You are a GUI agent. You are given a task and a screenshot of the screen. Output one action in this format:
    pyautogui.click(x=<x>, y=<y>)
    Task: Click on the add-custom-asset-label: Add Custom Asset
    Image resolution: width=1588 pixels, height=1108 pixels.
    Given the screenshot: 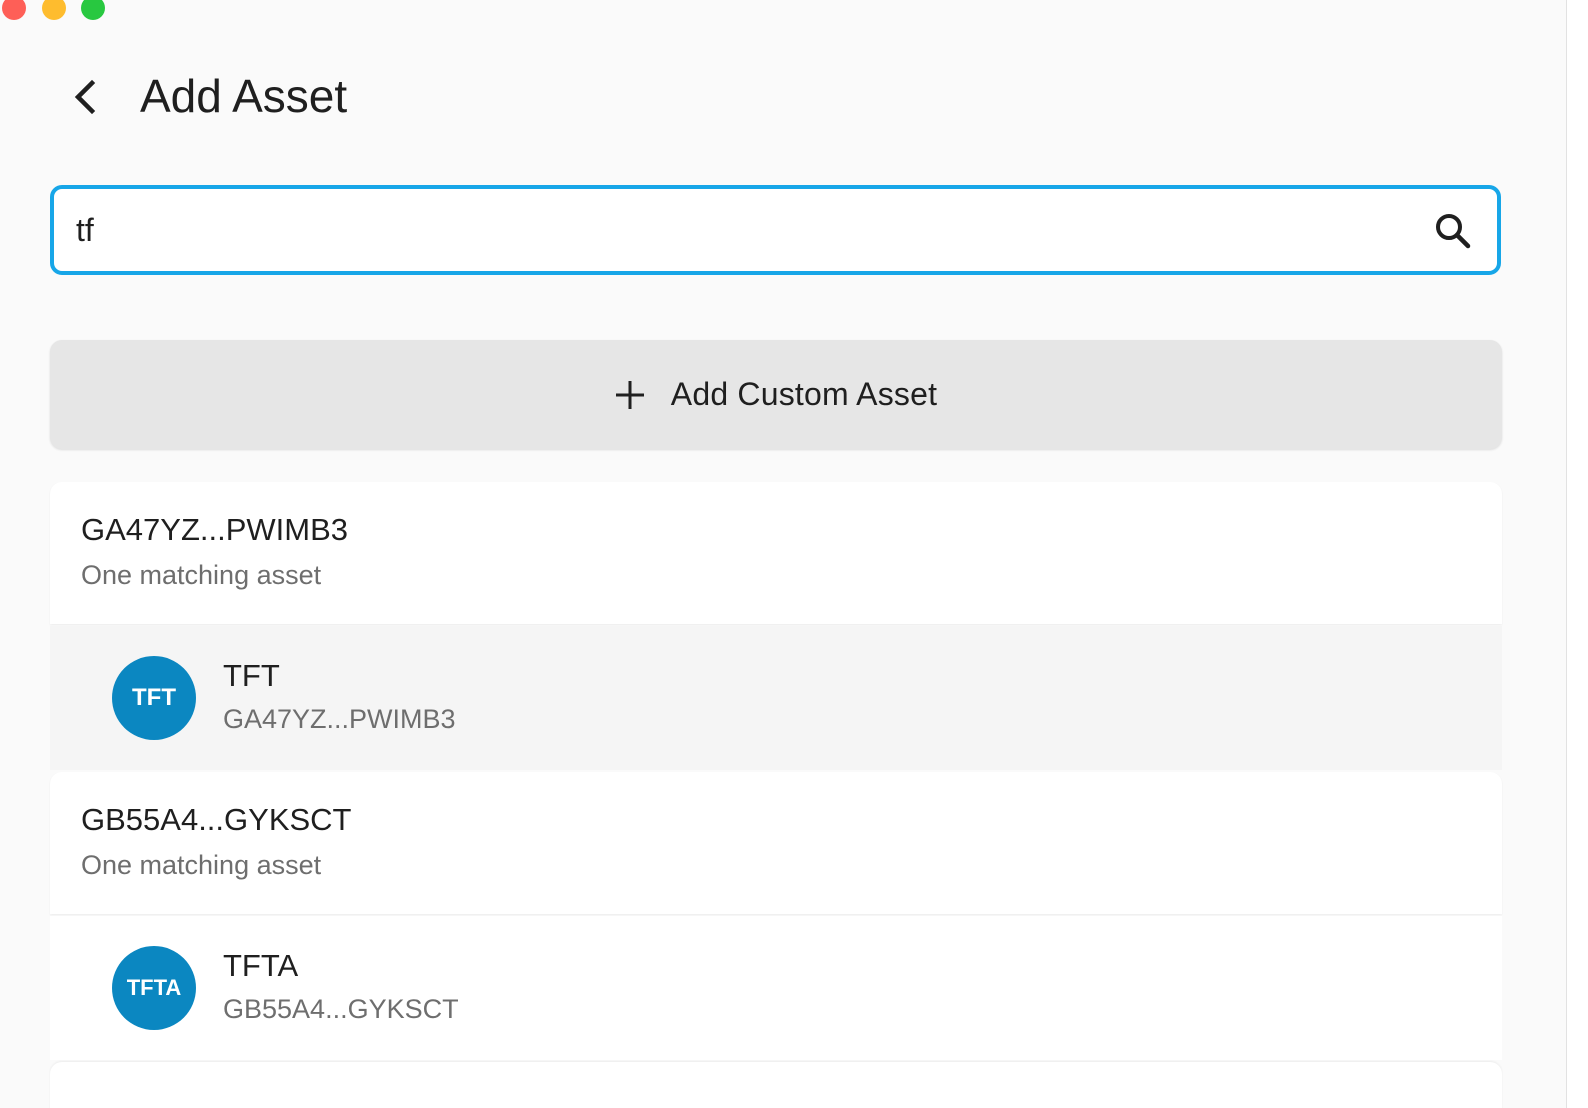 What is the action you would take?
    pyautogui.click(x=804, y=394)
    